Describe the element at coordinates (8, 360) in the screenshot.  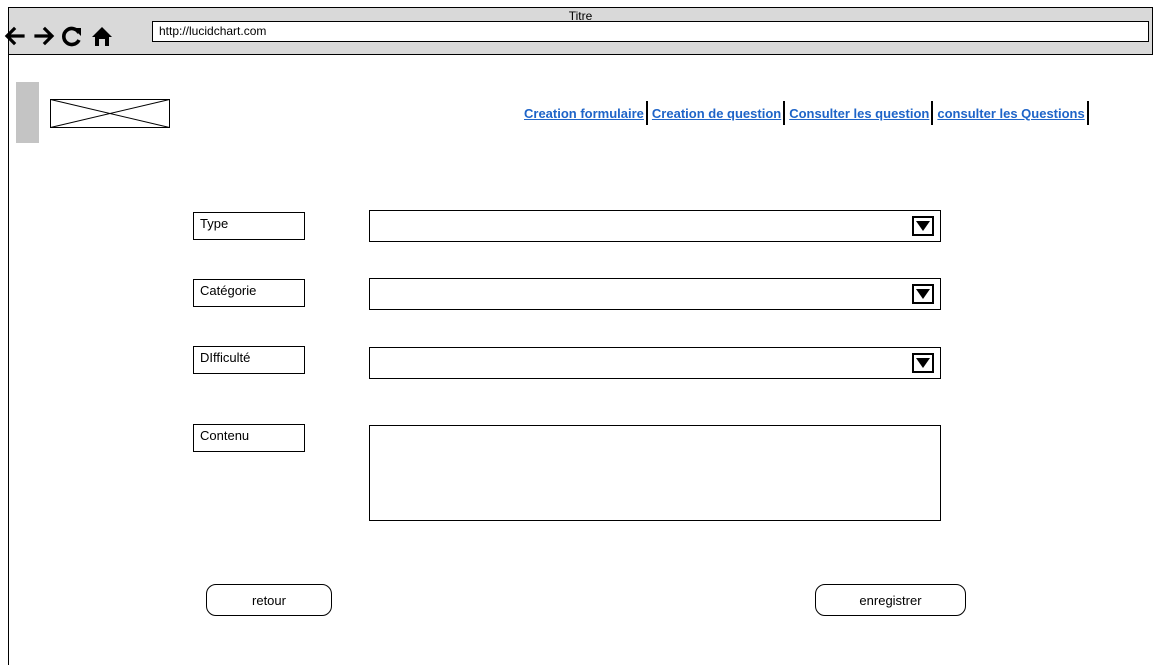
I see `page-border` at that location.